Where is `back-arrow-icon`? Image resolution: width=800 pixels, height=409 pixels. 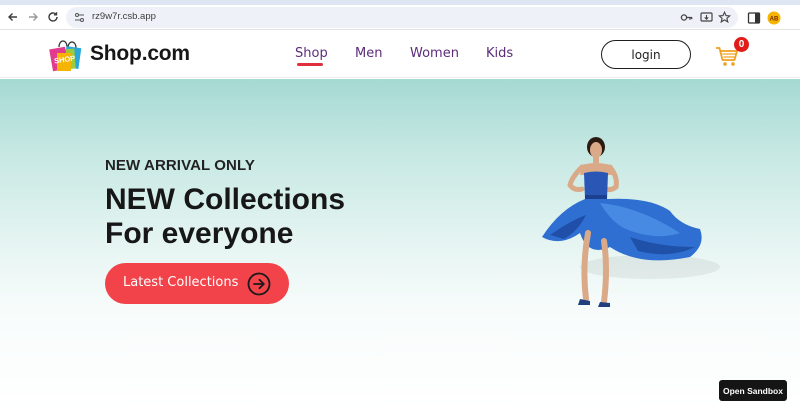
back-arrow-icon is located at coordinates (13, 17).